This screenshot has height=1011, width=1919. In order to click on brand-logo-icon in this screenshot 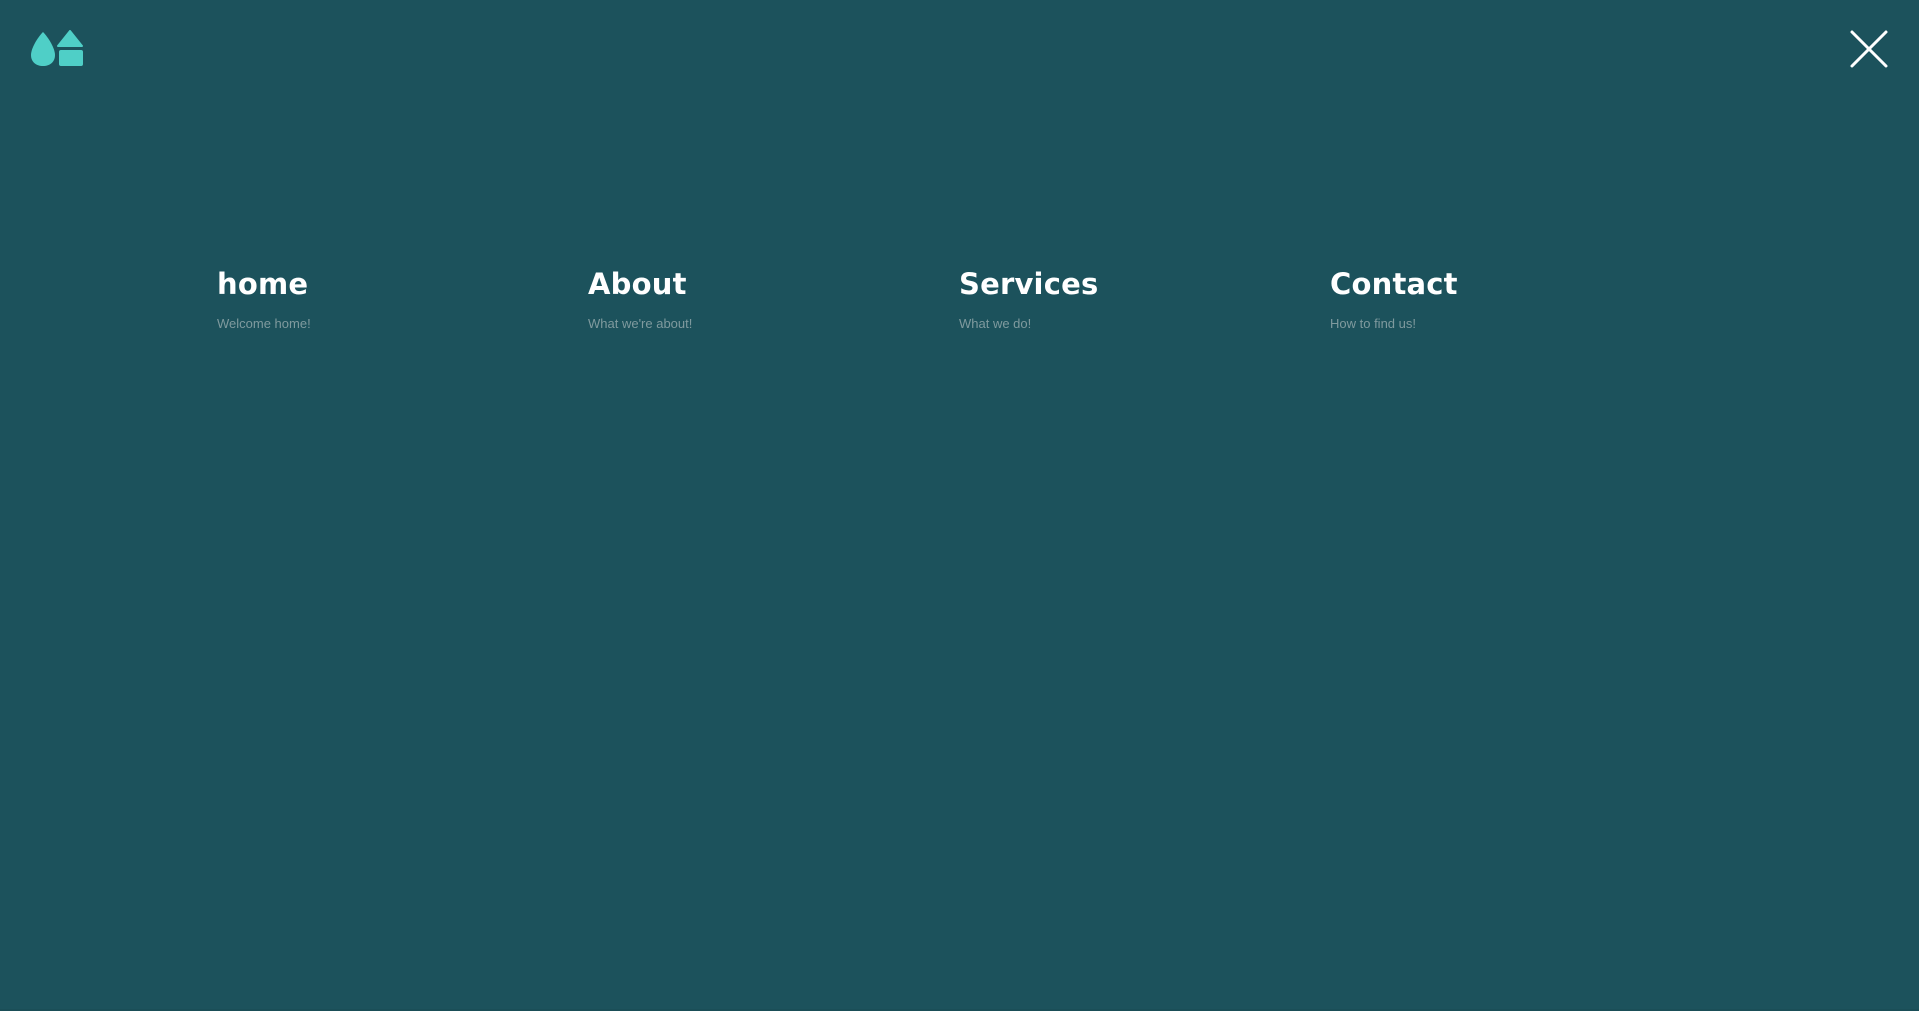, I will do `click(57, 49)`.